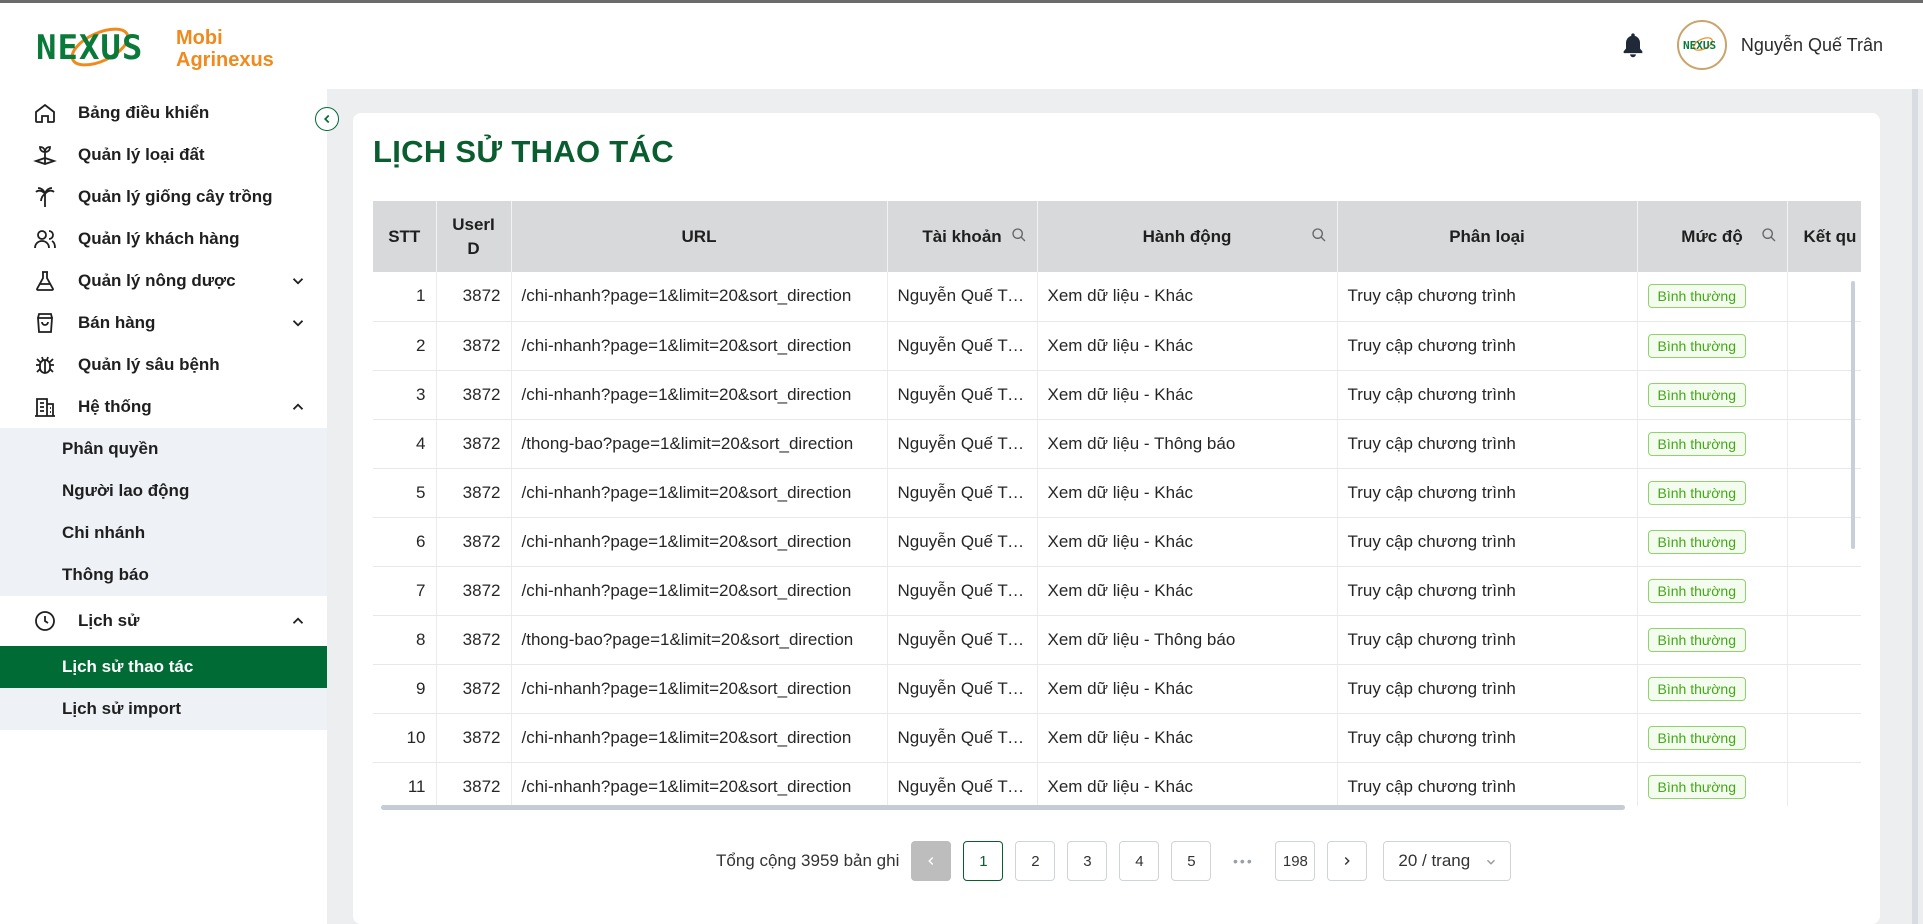  Describe the element at coordinates (163, 533) in the screenshot. I see `sidebar-item-branches: Chi nhánh` at that location.